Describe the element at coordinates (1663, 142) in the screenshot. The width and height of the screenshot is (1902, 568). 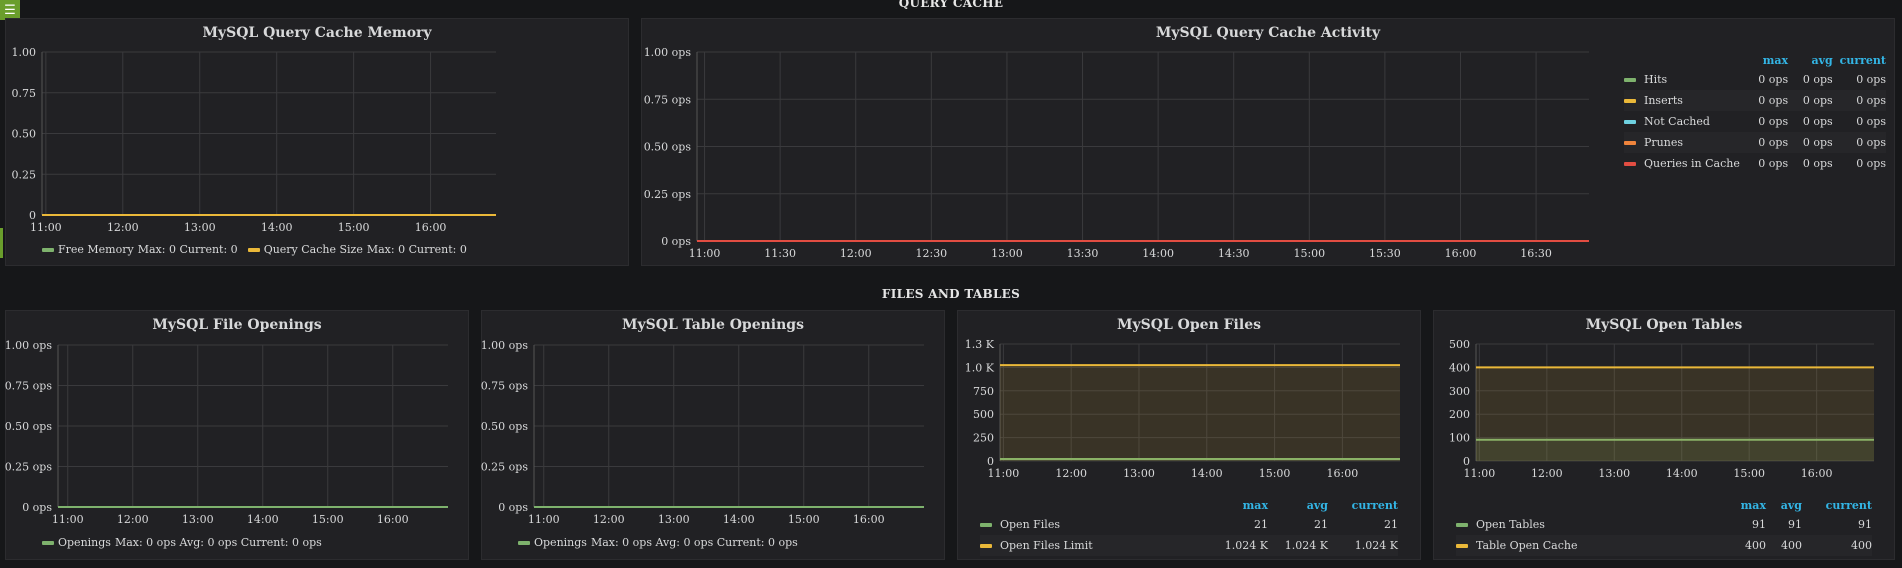
I see `legend-series-name: Prunes` at that location.